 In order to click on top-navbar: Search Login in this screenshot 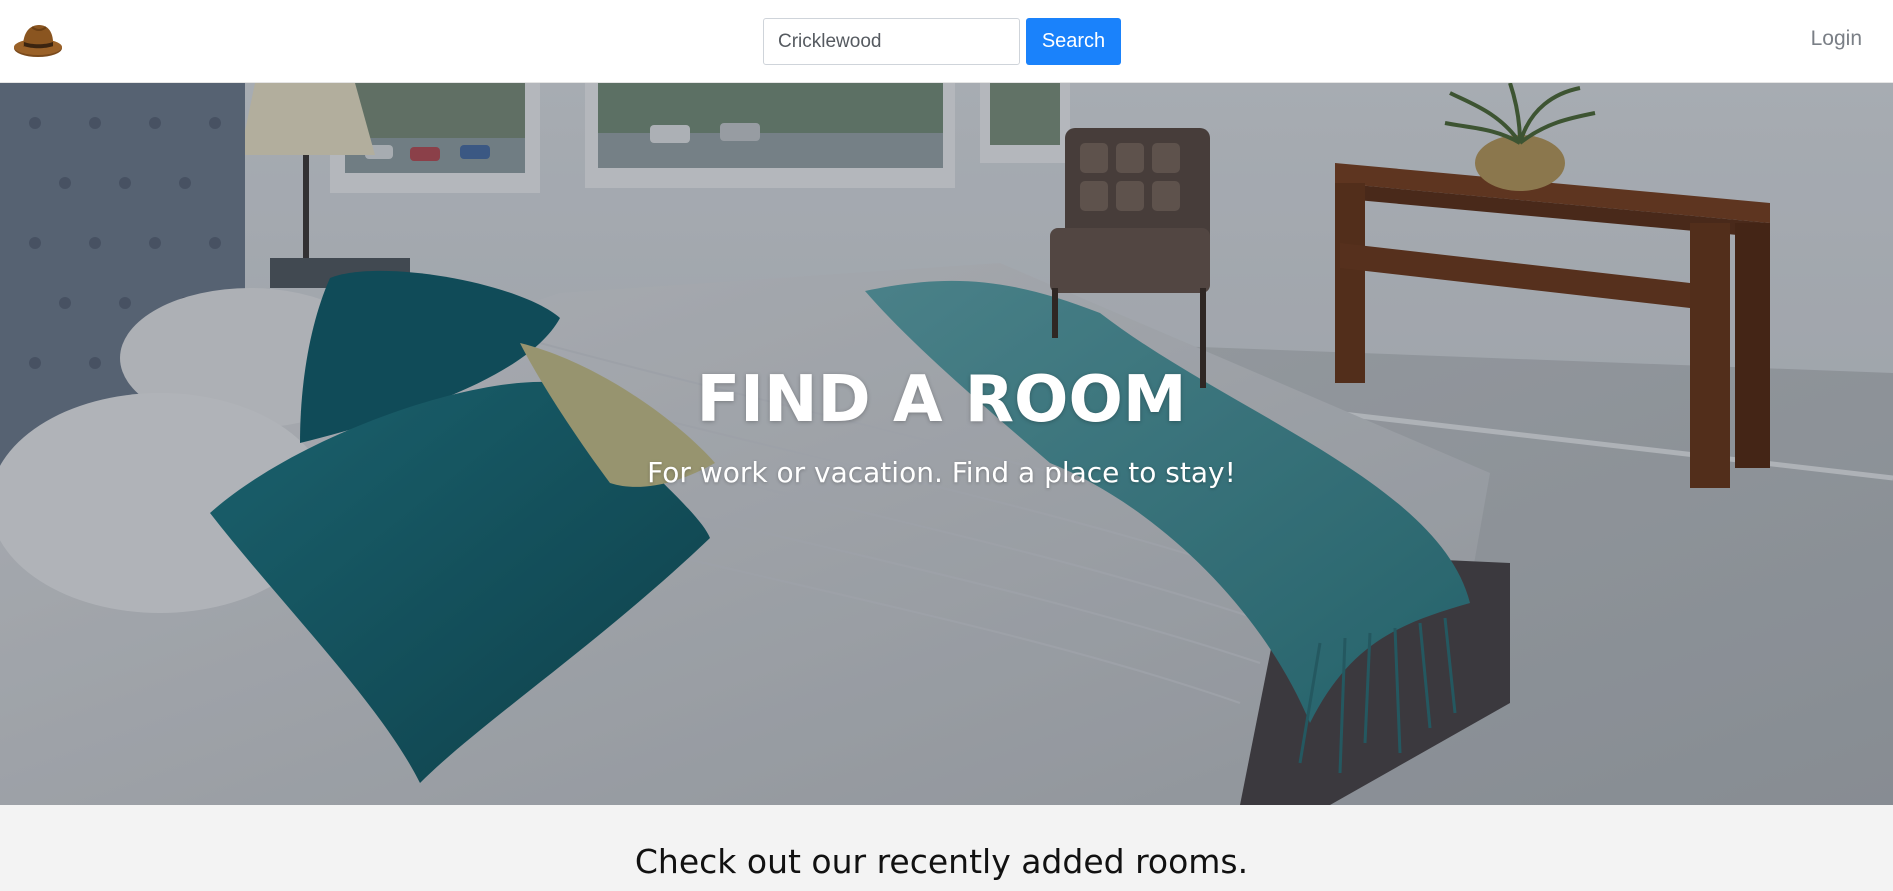, I will do `click(946, 41)`.